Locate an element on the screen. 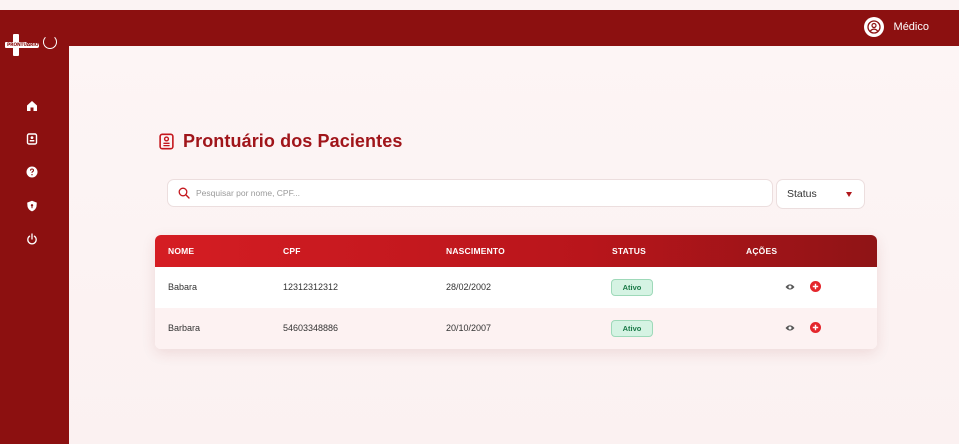  user-avatar-icon is located at coordinates (873, 27).